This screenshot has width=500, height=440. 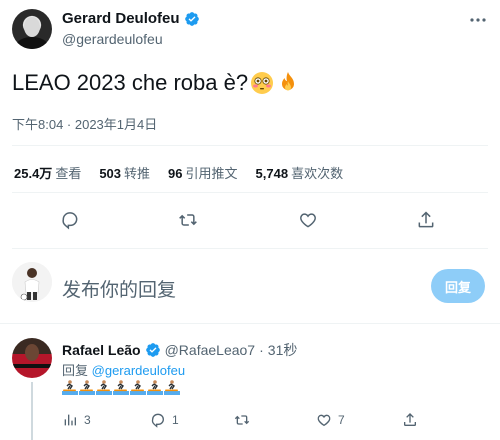 What do you see at coordinates (70, 420) in the screenshot?
I see `analytics-icon` at bounding box center [70, 420].